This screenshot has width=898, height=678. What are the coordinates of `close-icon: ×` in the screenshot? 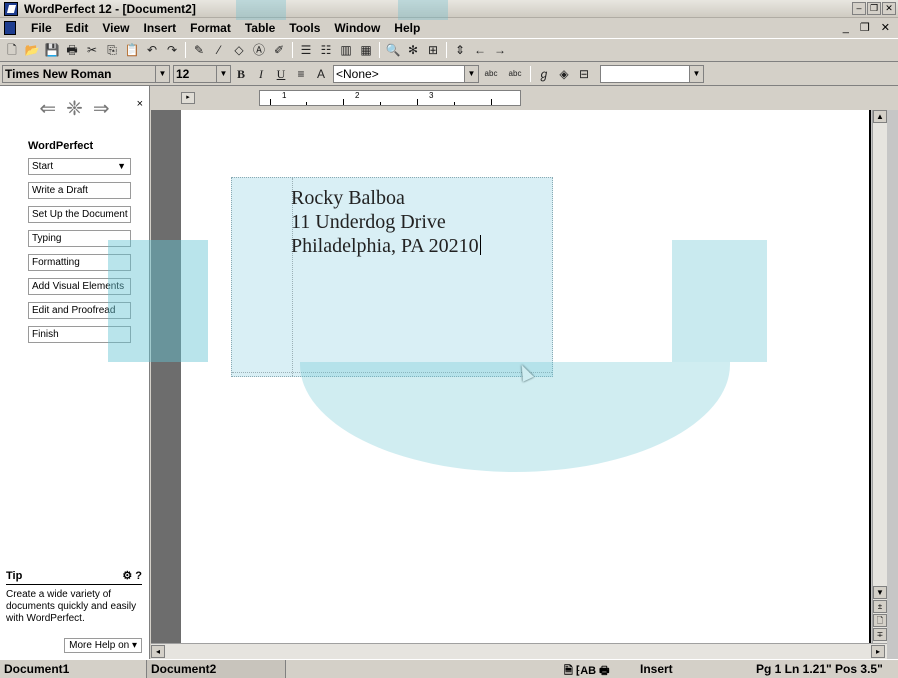 It's located at (140, 104).